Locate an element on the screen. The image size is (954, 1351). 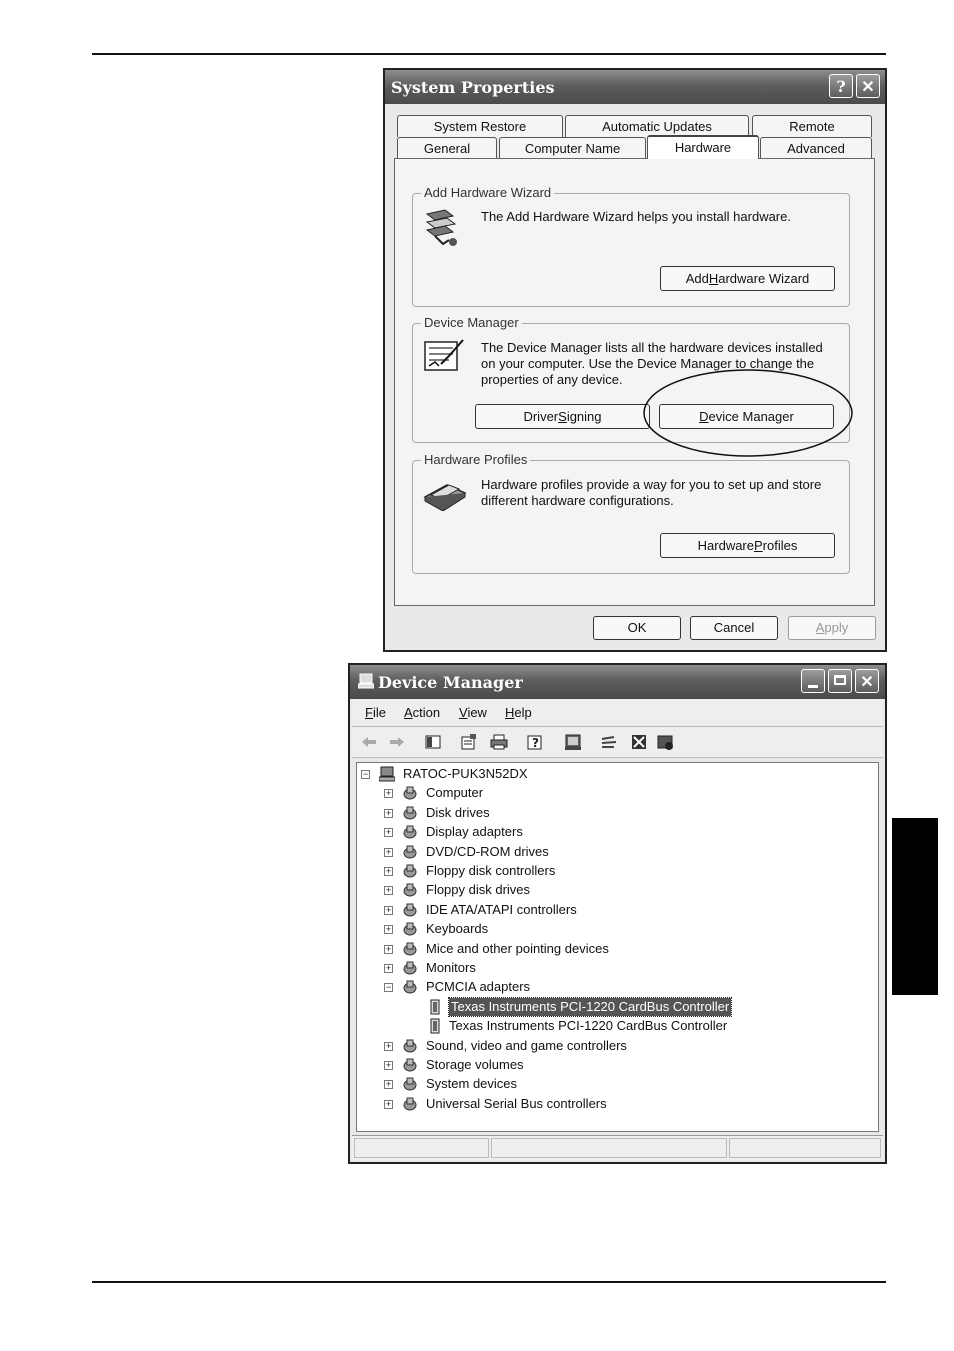
tree-category-label: Display adapters is located at coordinates (474, 832).